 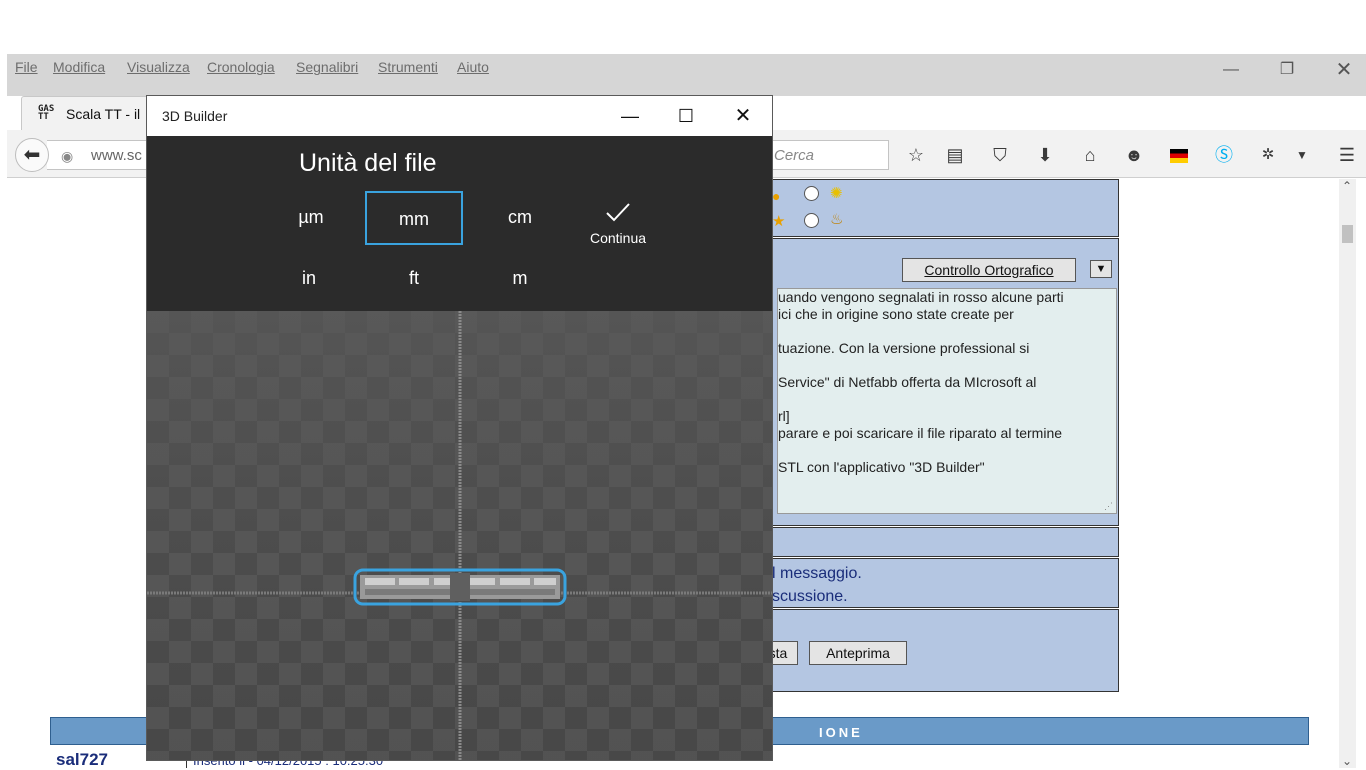 What do you see at coordinates (46, 113) in the screenshot?
I see `favicon-icon: GAS TT` at bounding box center [46, 113].